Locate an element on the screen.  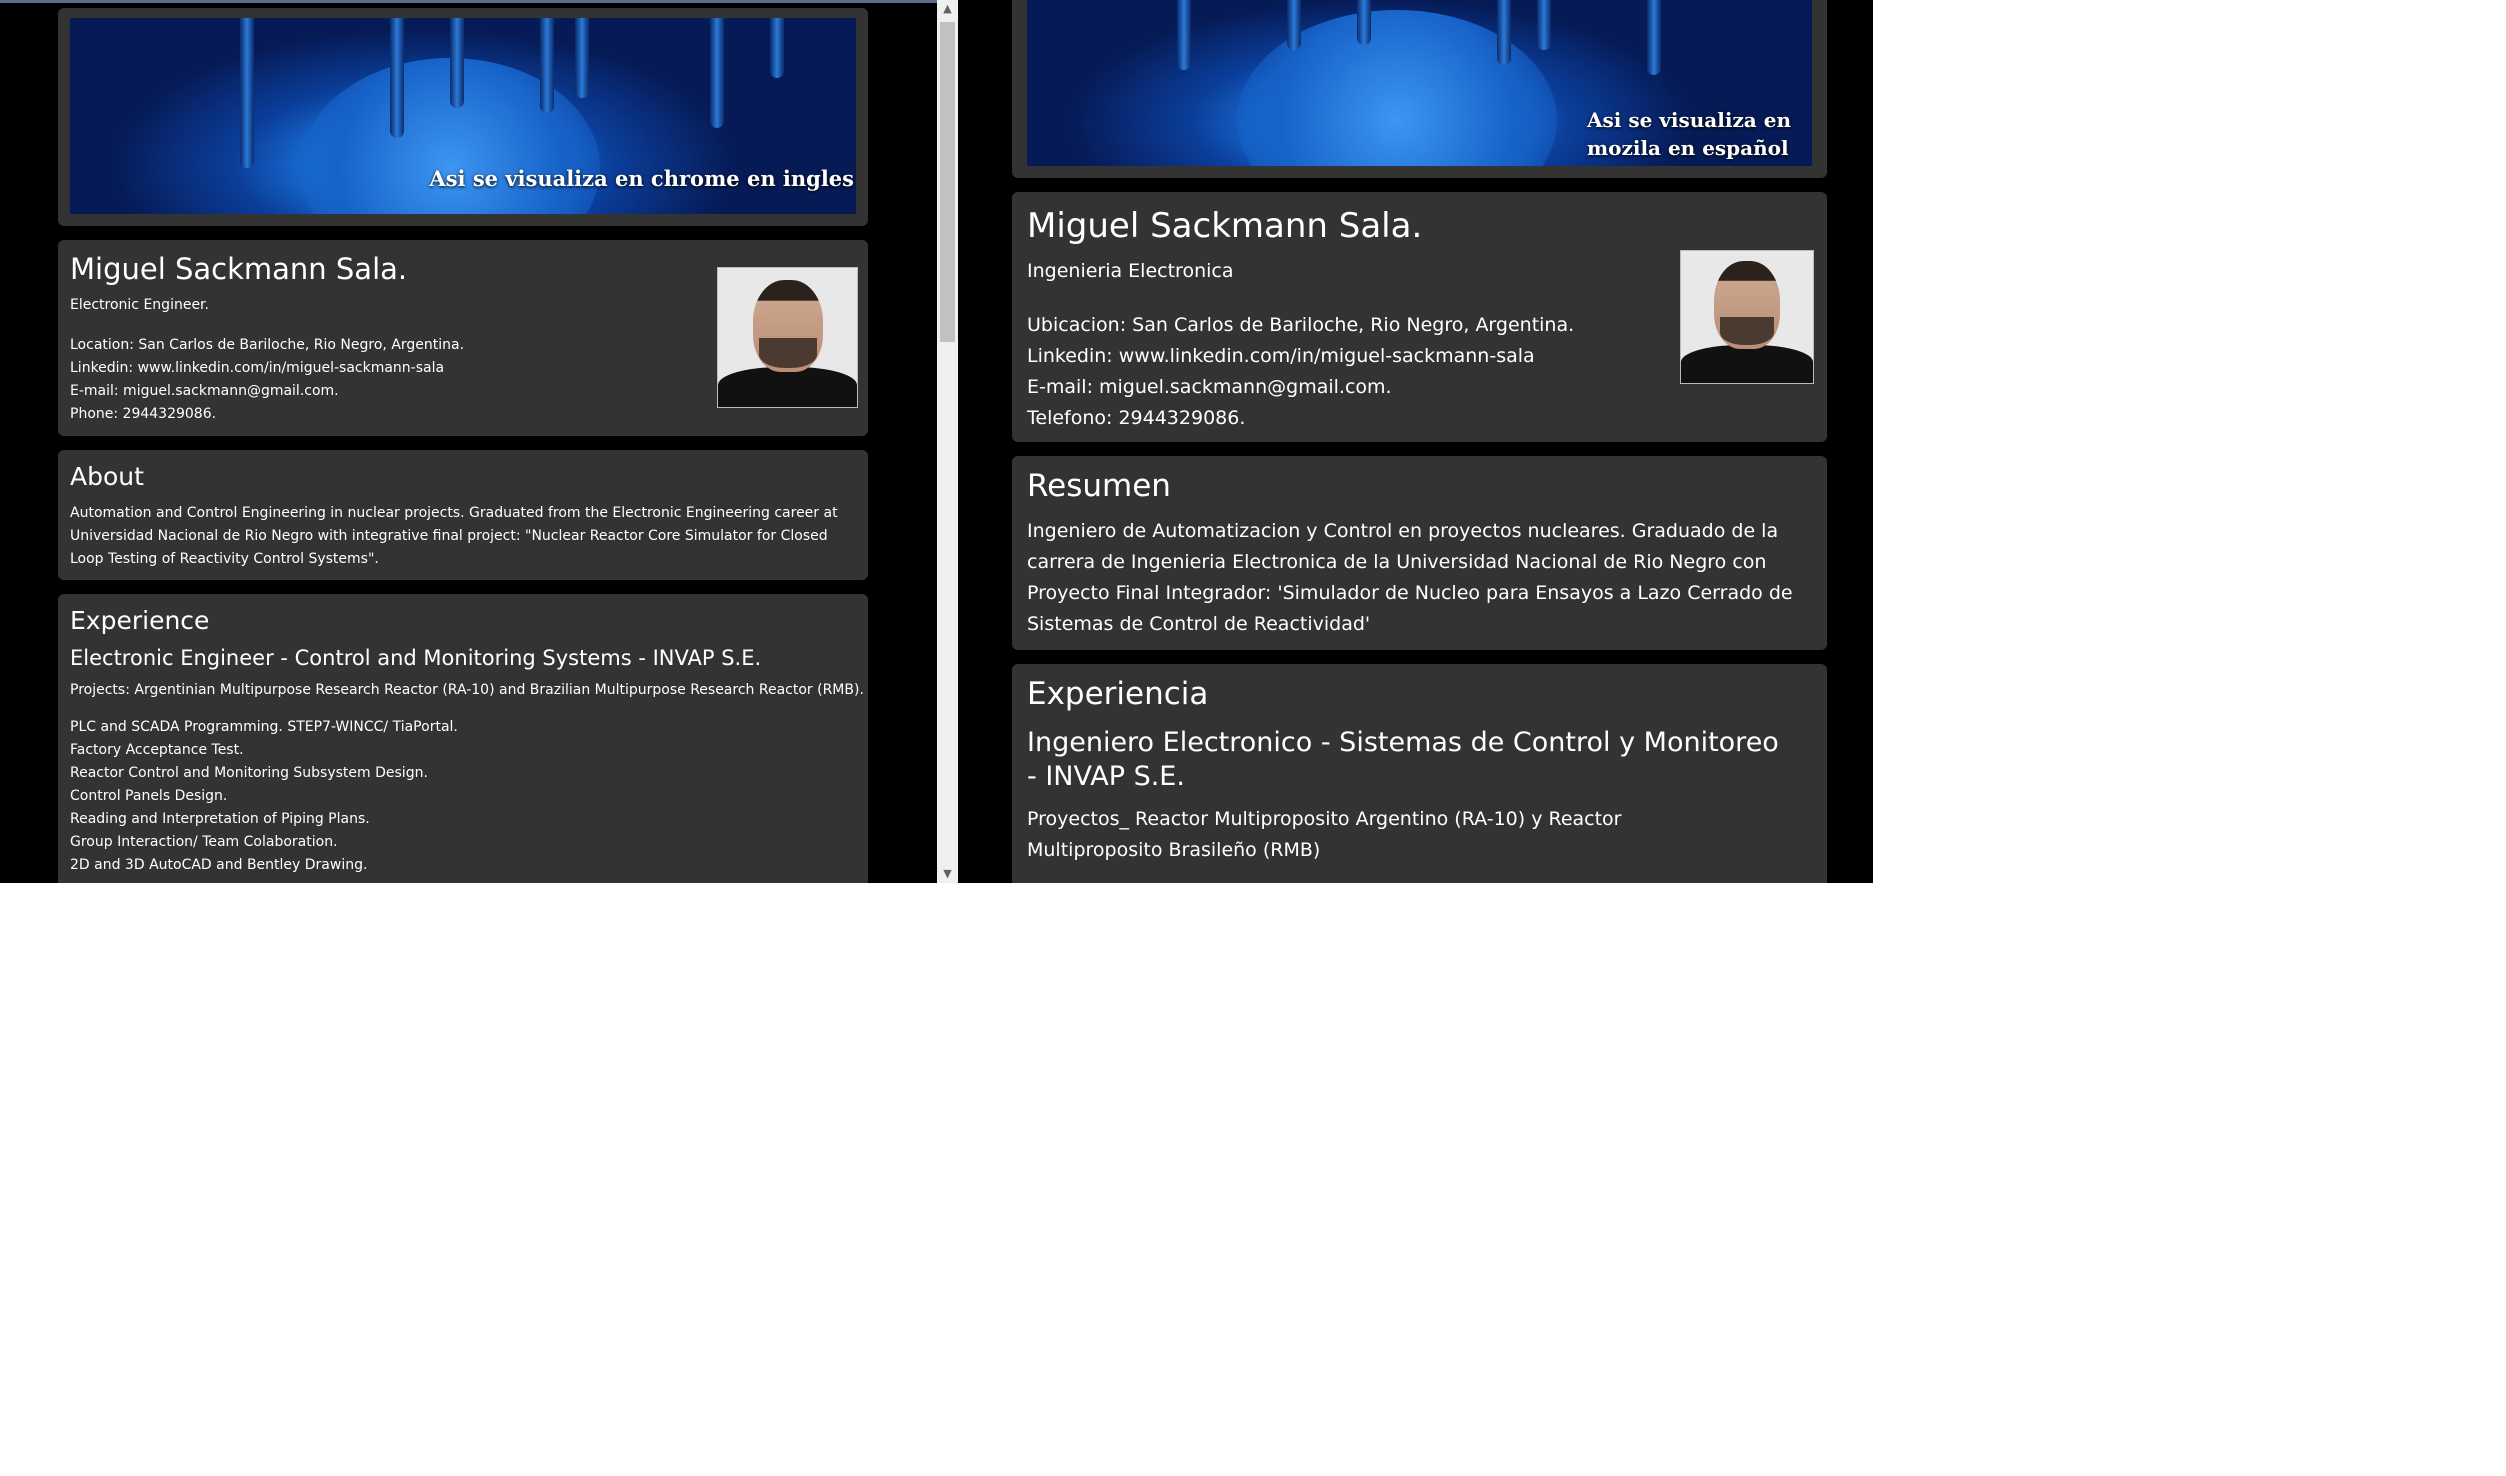
profile-phone: Phone: 2944329086. is located at coordinates (143, 414).